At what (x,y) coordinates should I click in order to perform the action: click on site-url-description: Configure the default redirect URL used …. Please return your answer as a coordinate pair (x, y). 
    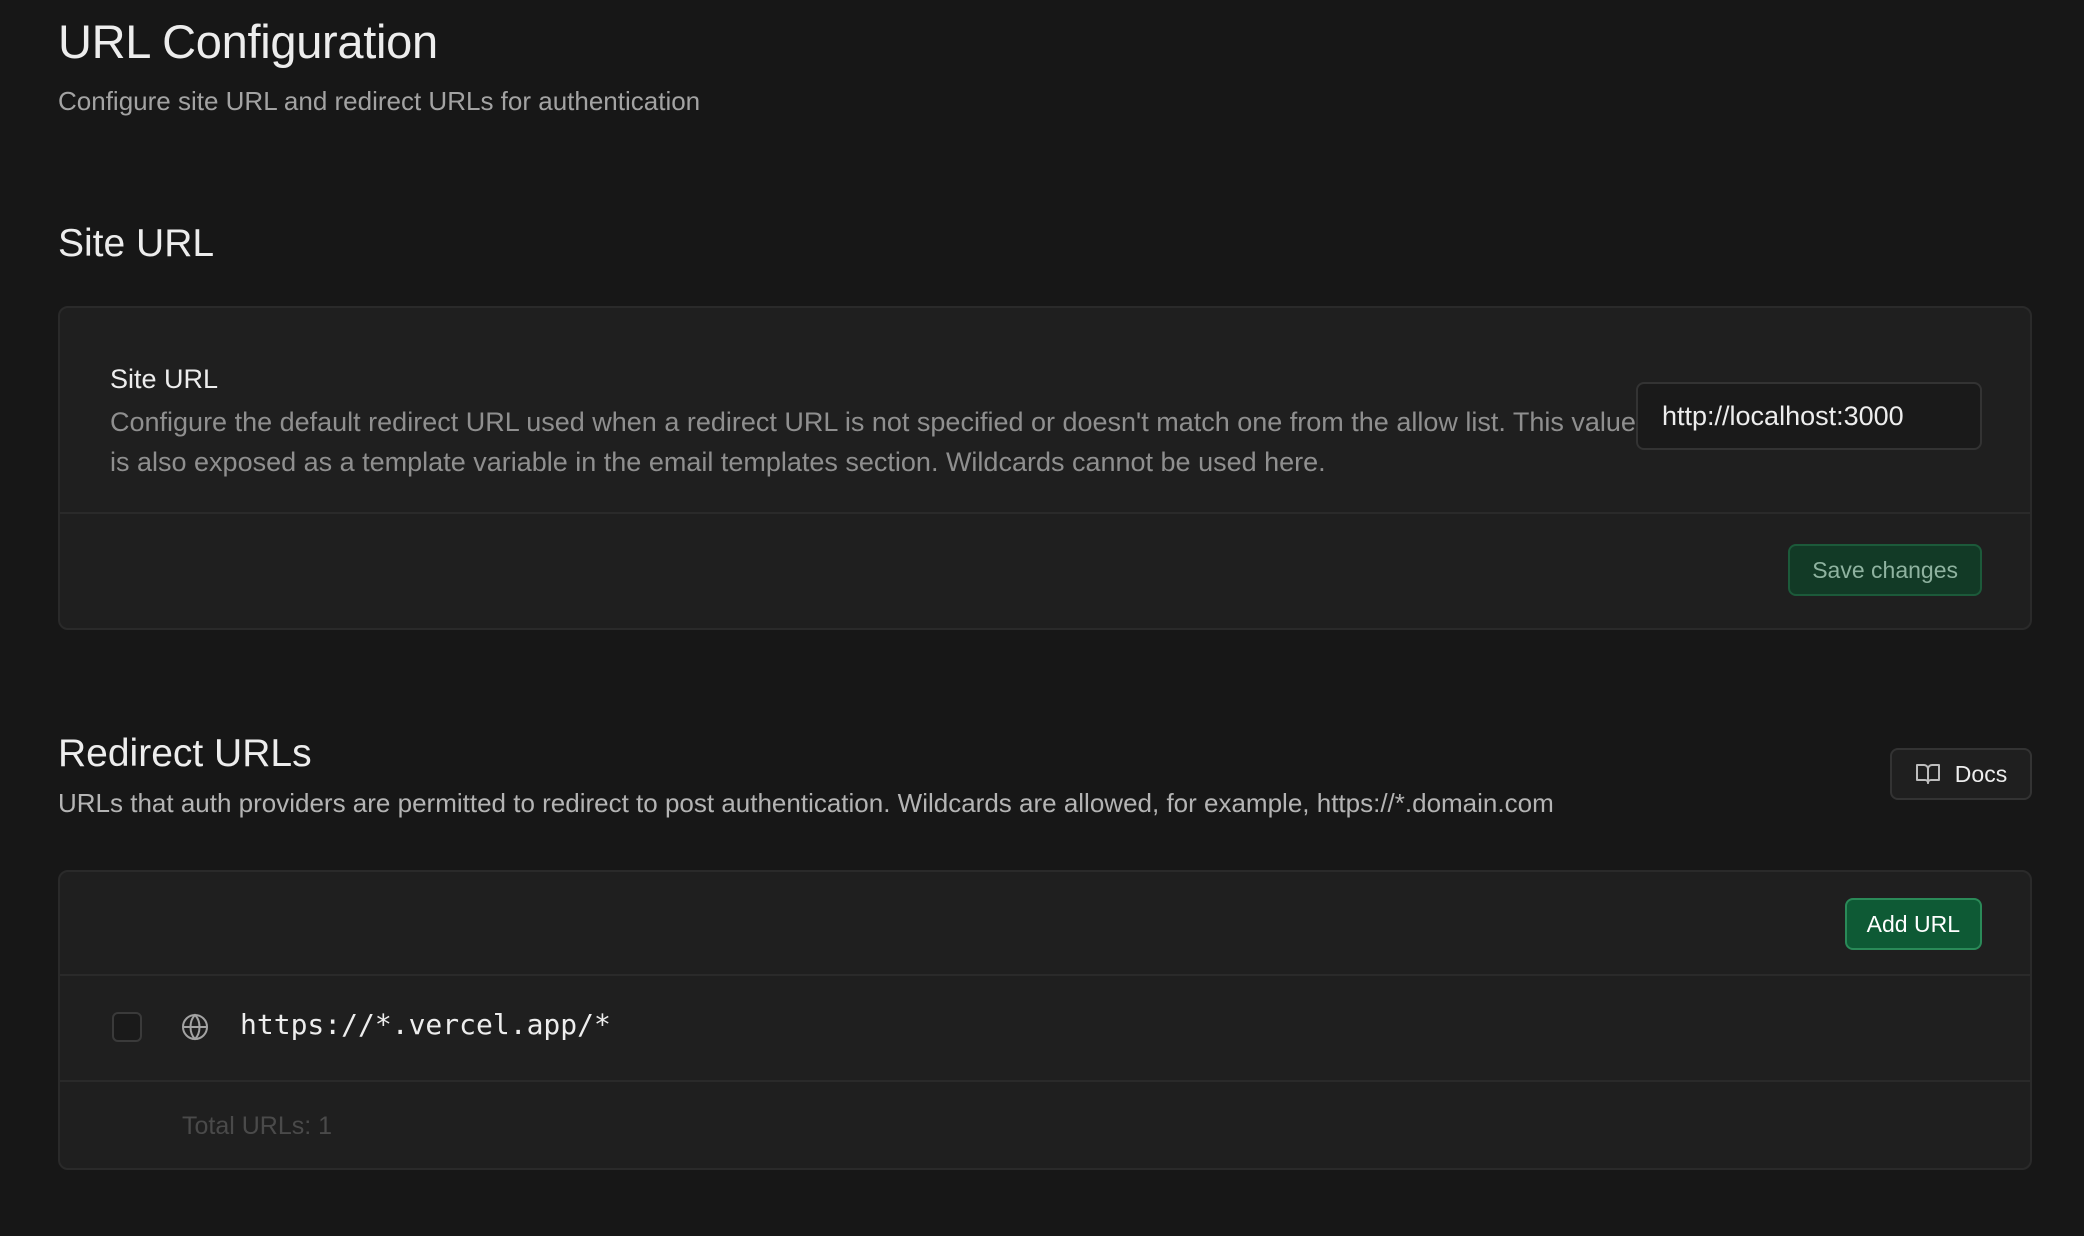
    Looking at the image, I should click on (873, 442).